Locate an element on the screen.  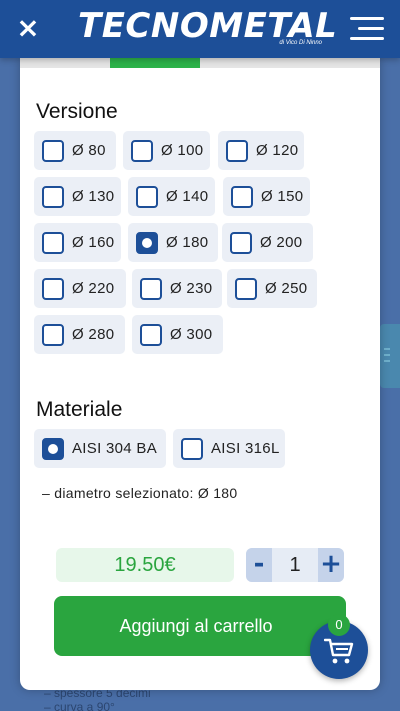
option-label: Ø 180 is located at coordinates (187, 242).